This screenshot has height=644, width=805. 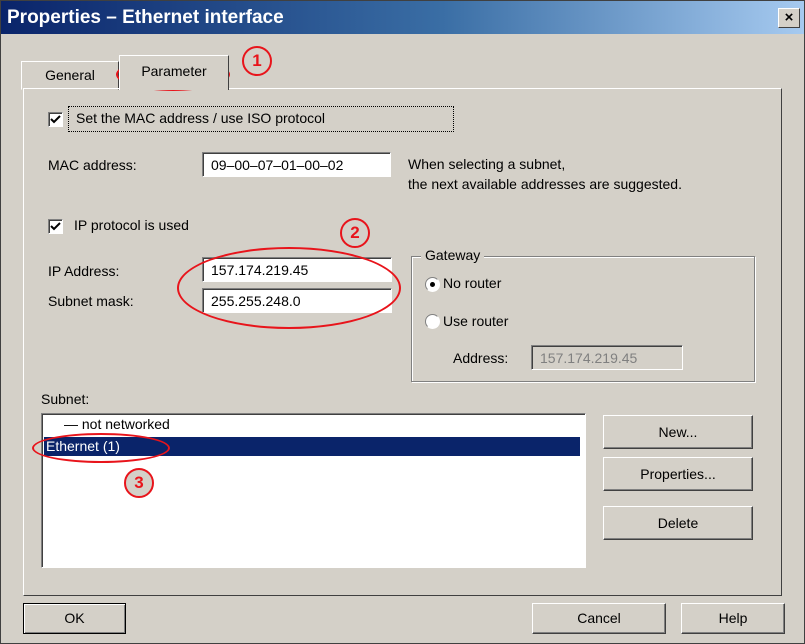 I want to click on radio-dot, so click(x=432, y=284).